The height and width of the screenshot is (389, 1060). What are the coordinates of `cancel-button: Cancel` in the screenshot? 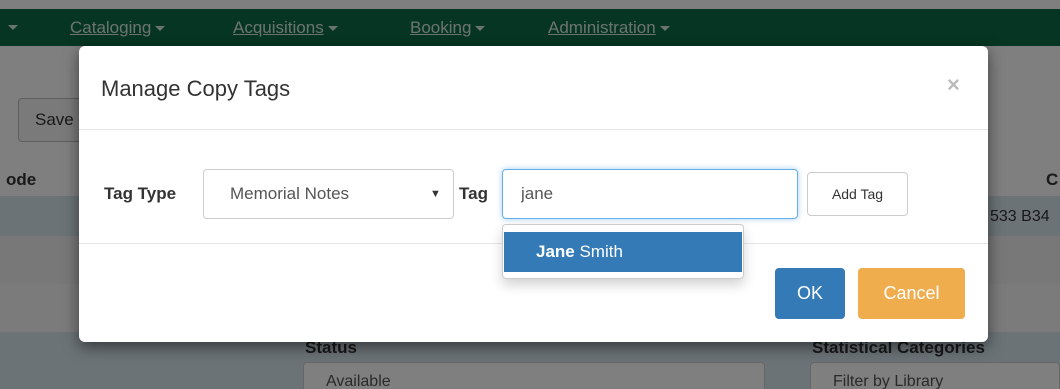 It's located at (911, 293).